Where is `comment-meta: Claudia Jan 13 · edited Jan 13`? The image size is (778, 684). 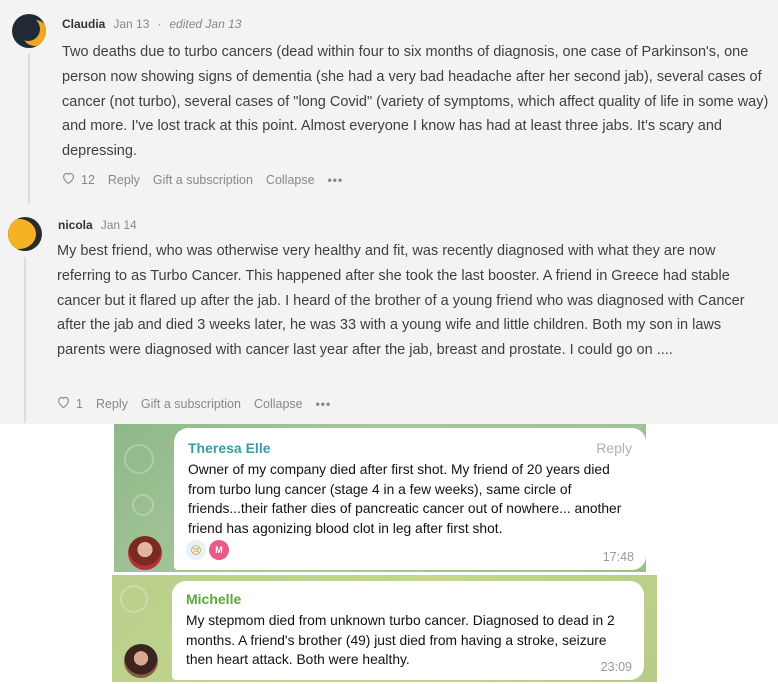 comment-meta: Claudia Jan 13 · edited Jan 13 is located at coordinates (151, 24).